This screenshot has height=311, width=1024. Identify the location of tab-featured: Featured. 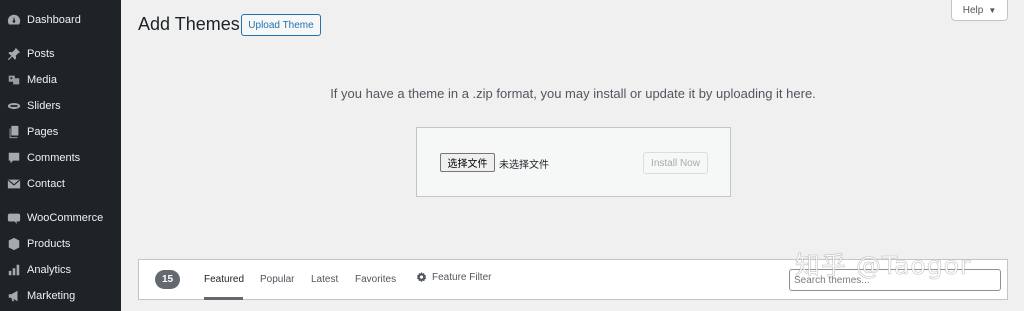
(224, 279).